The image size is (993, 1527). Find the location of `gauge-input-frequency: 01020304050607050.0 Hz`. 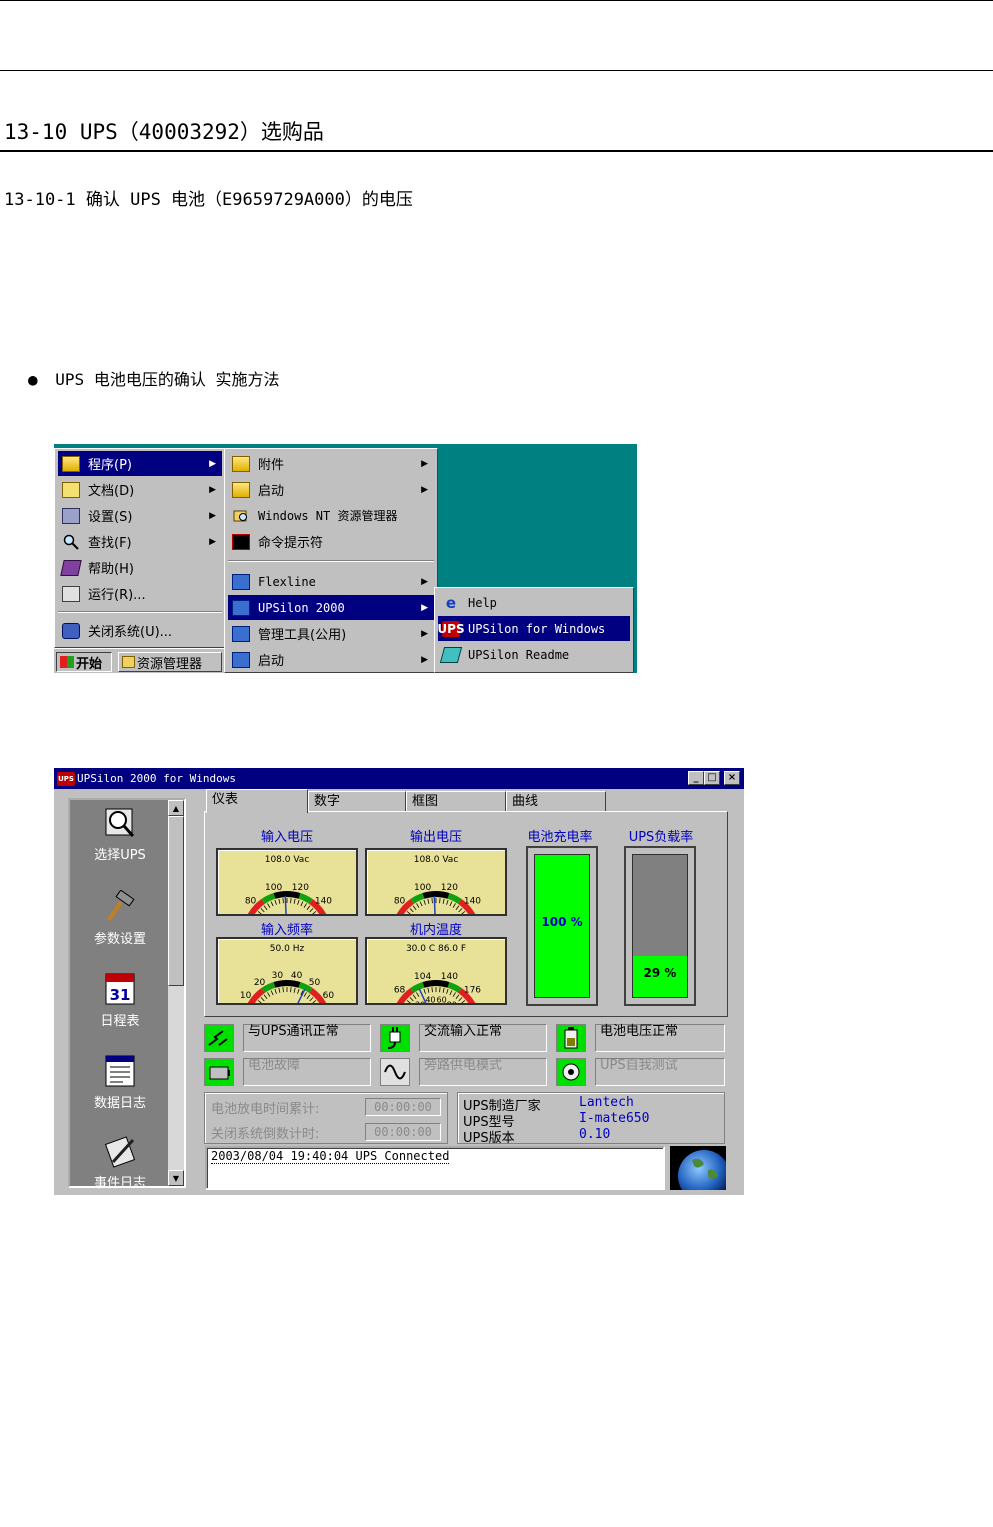

gauge-input-frequency: 01020304050607050.0 Hz is located at coordinates (287, 971).